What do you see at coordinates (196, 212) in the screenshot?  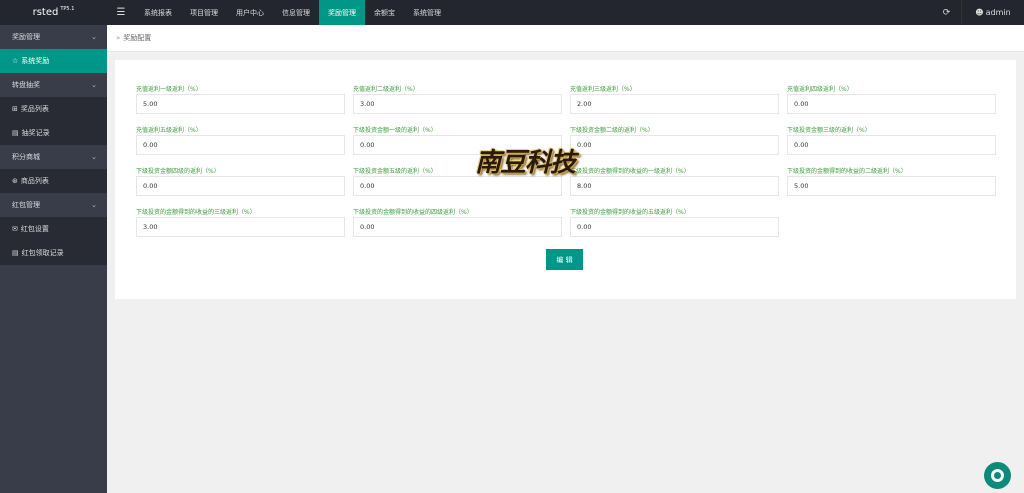 I see `field-label: 下级投资的金额得到的收益的三级返利（%）` at bounding box center [196, 212].